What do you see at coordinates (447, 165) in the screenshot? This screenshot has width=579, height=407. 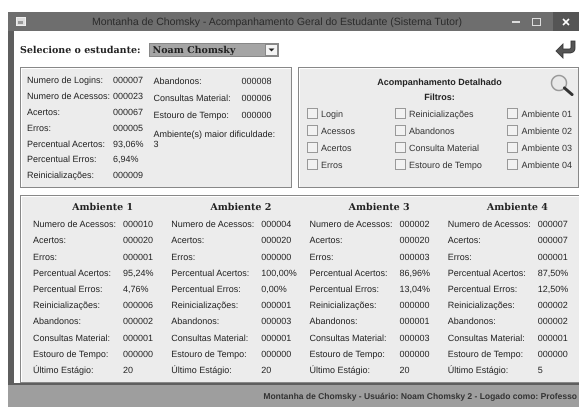 I see `filter-checkbox: Estouro de Tempo` at bounding box center [447, 165].